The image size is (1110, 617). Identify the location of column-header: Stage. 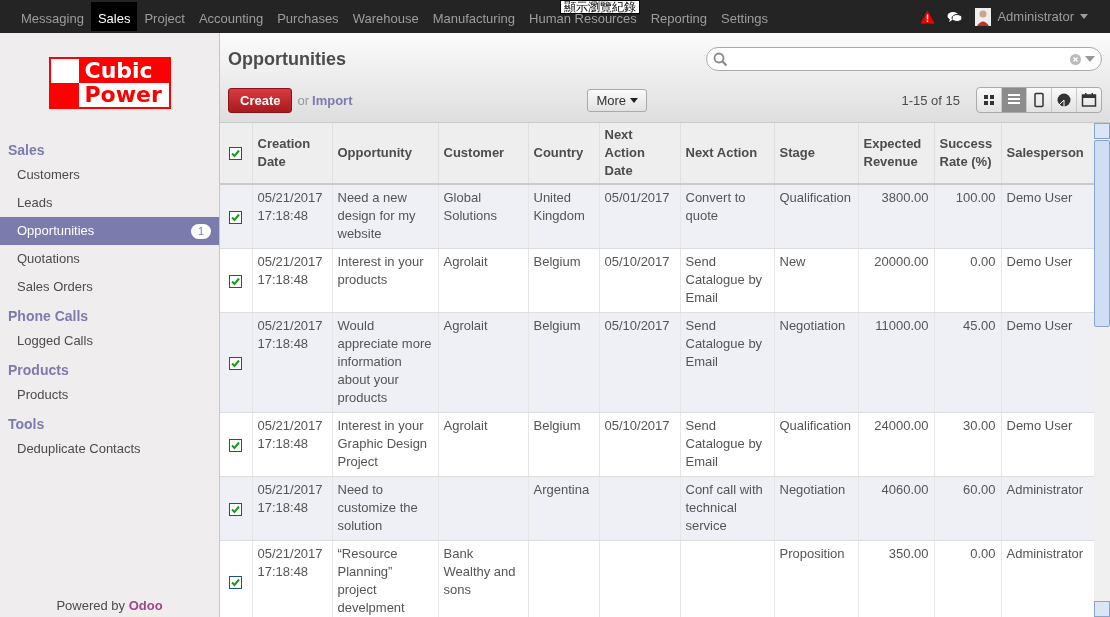
(816, 153).